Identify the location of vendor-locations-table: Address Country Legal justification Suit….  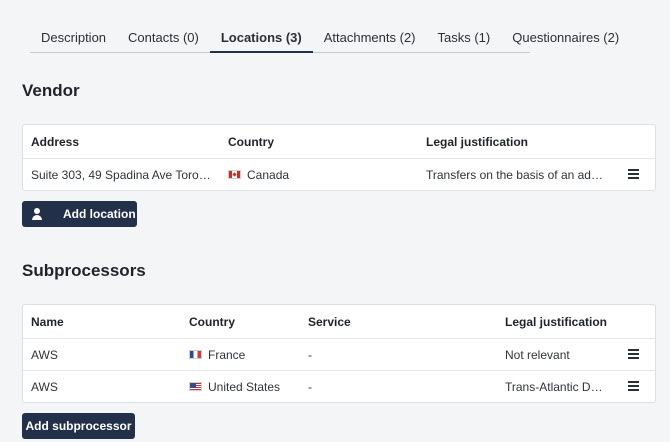
(339, 157).